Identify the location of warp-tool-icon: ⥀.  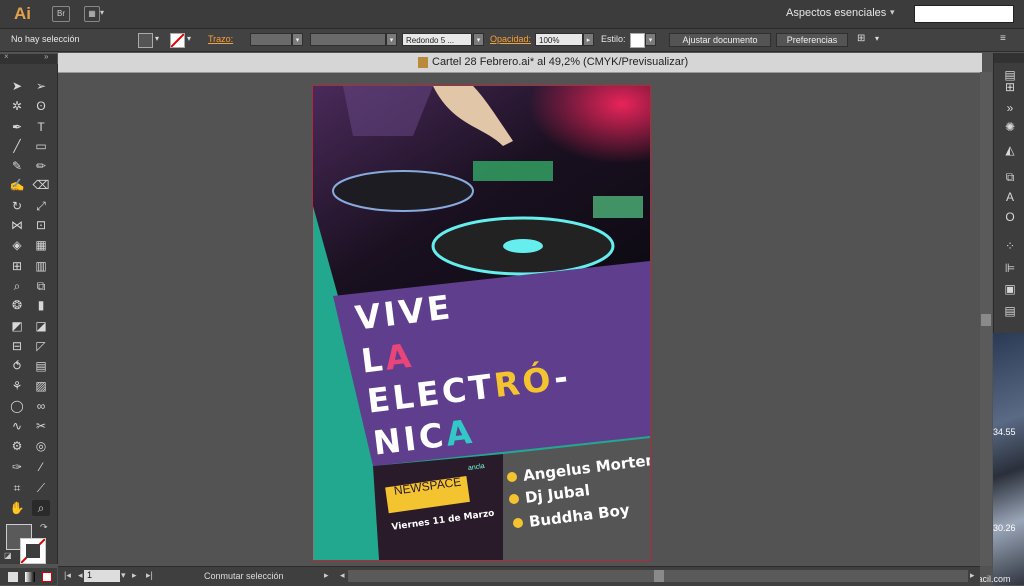
(17, 366).